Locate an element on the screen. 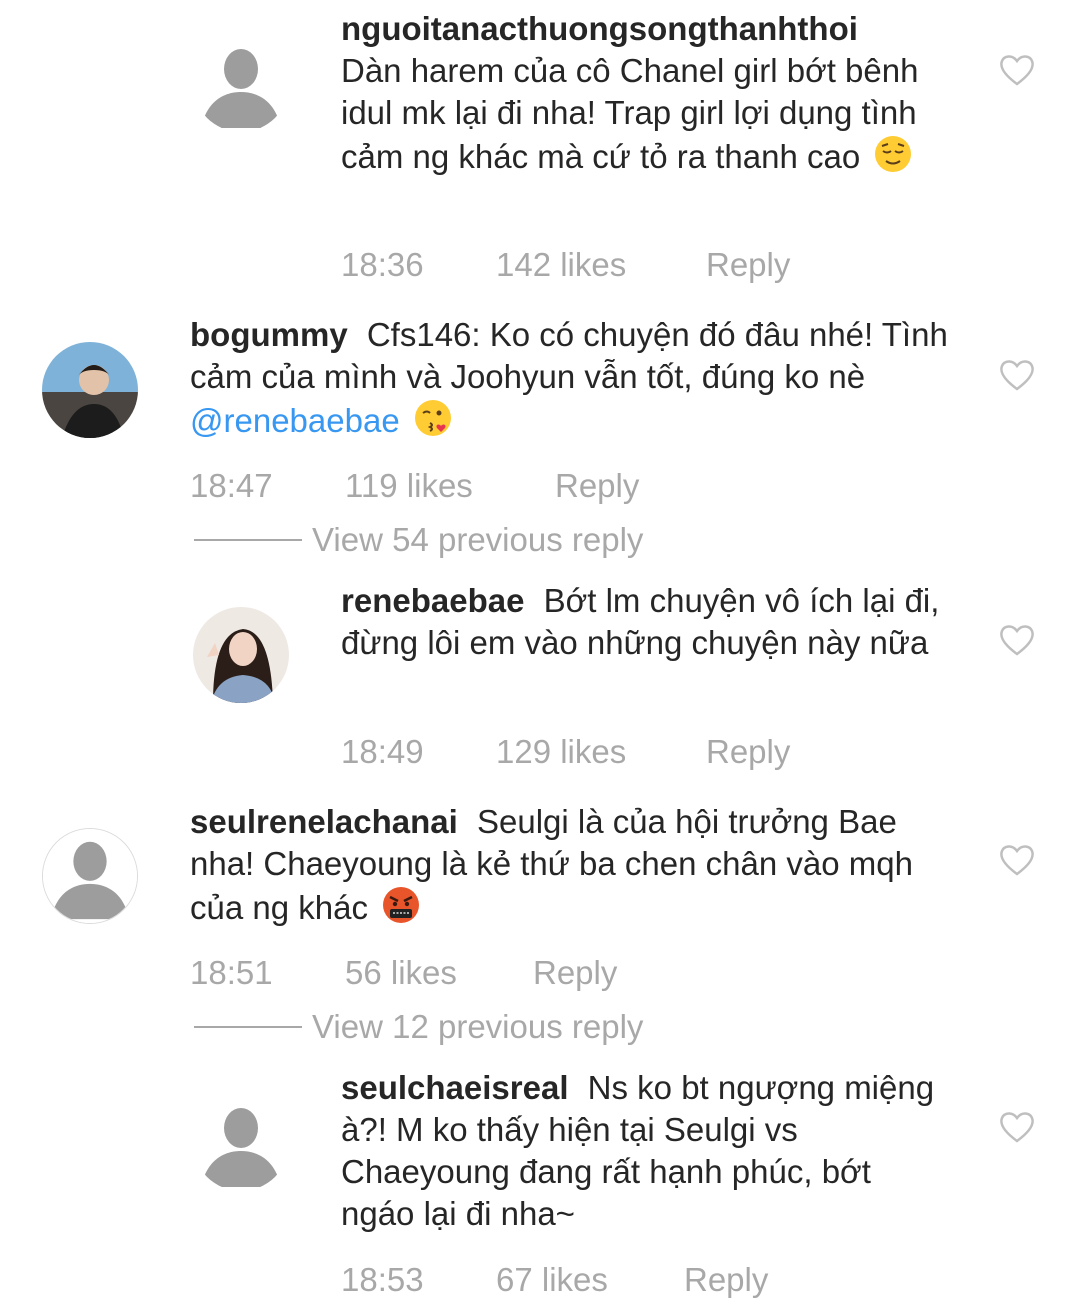 This screenshot has width=1080, height=1310. timestamp: 18:51 is located at coordinates (231, 972).